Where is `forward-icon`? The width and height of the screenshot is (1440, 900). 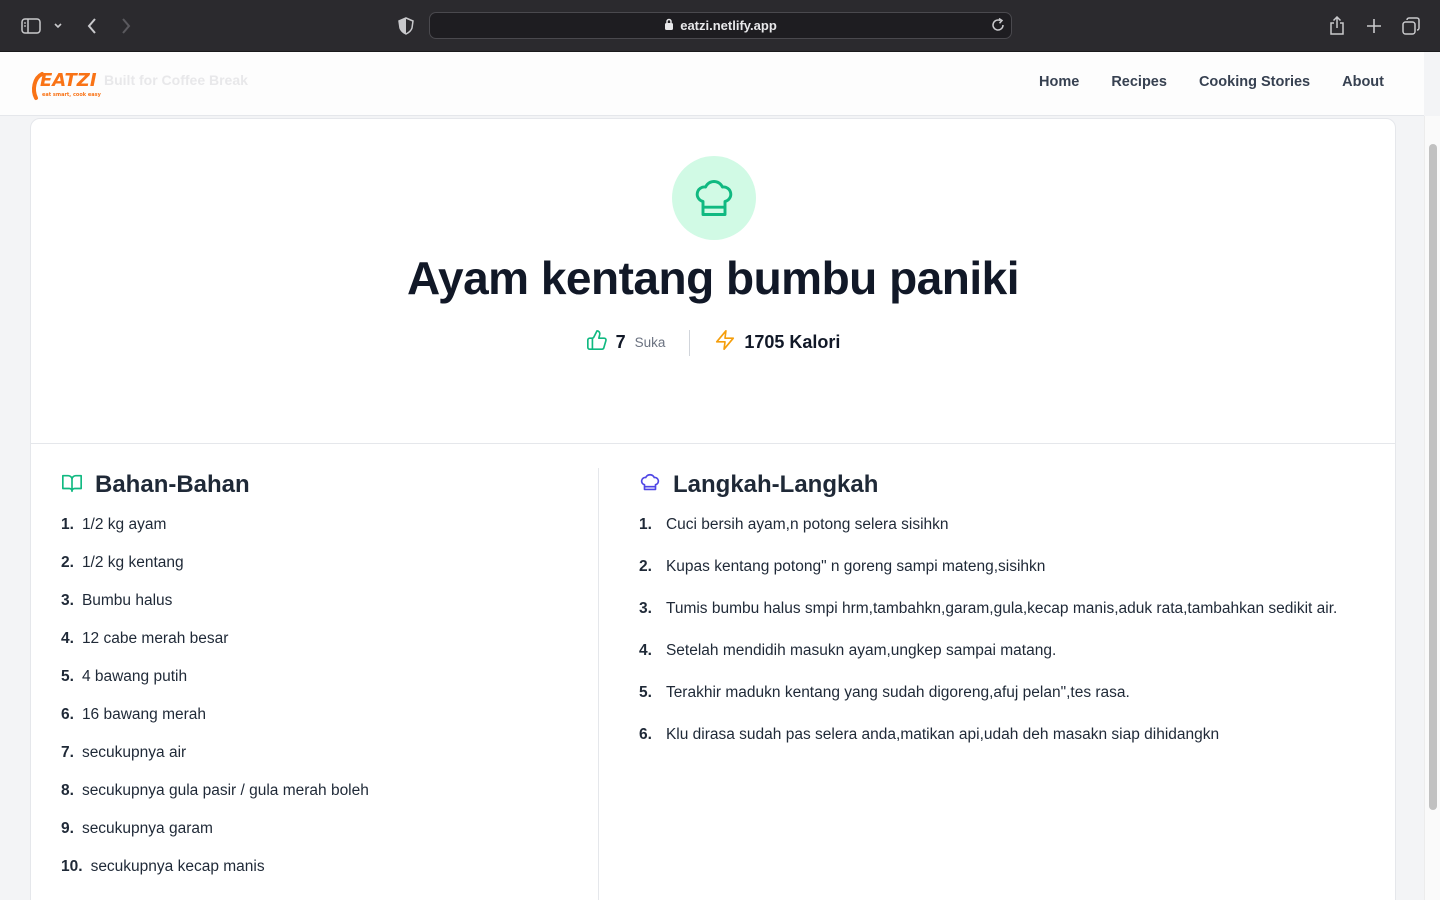
forward-icon is located at coordinates (126, 26).